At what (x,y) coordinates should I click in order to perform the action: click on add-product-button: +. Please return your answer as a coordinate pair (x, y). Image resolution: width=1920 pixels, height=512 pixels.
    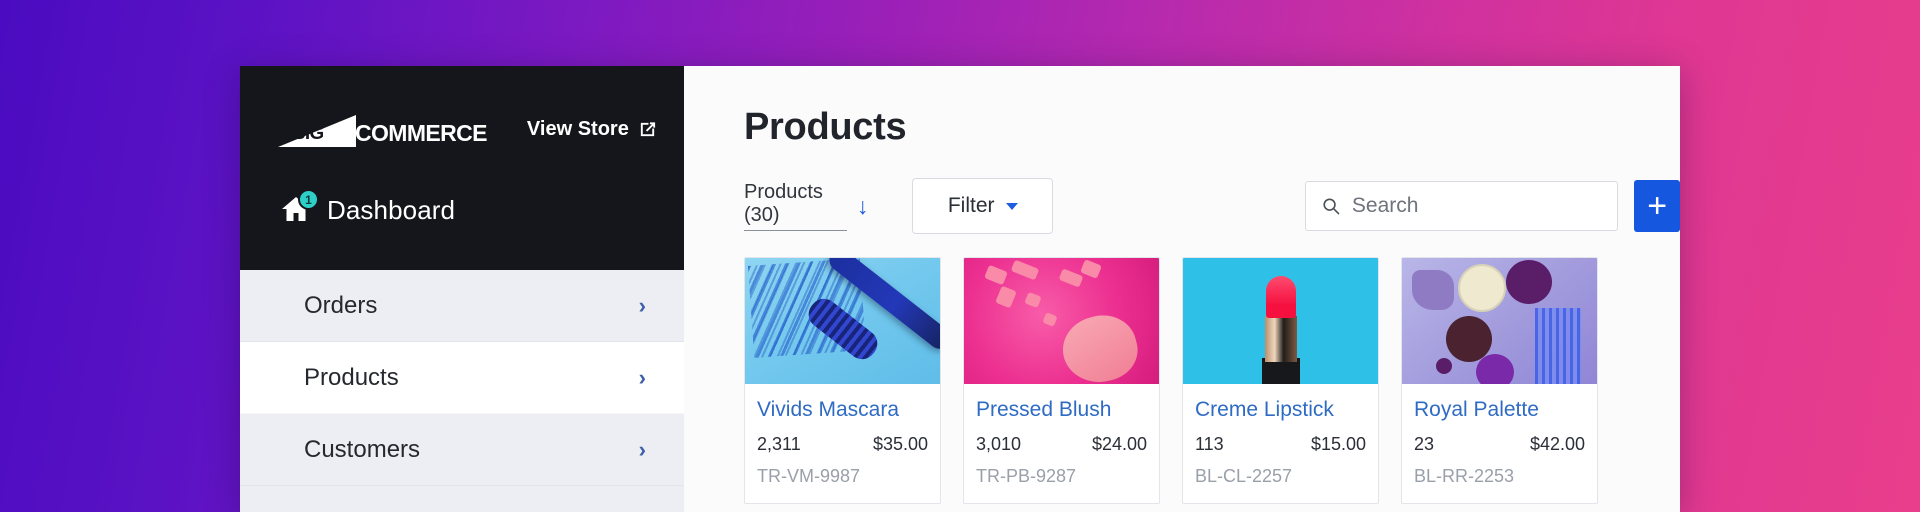
    Looking at the image, I should click on (1657, 206).